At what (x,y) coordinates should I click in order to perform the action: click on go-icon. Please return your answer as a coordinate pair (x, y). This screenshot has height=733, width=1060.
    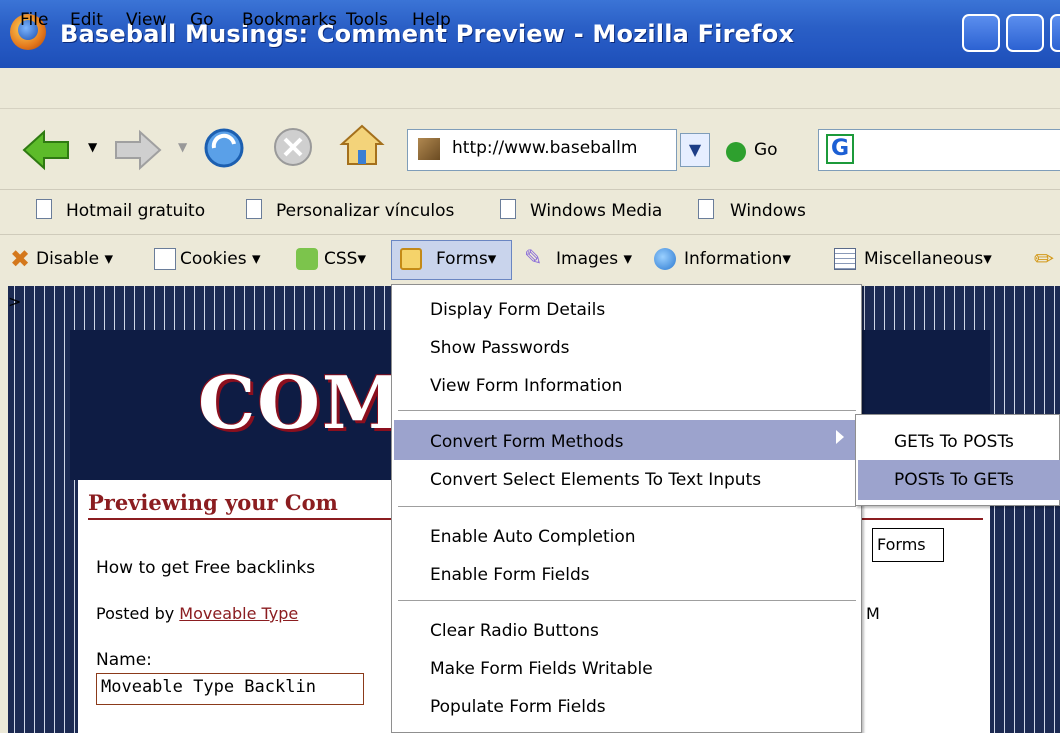
    Looking at the image, I should click on (736, 152).